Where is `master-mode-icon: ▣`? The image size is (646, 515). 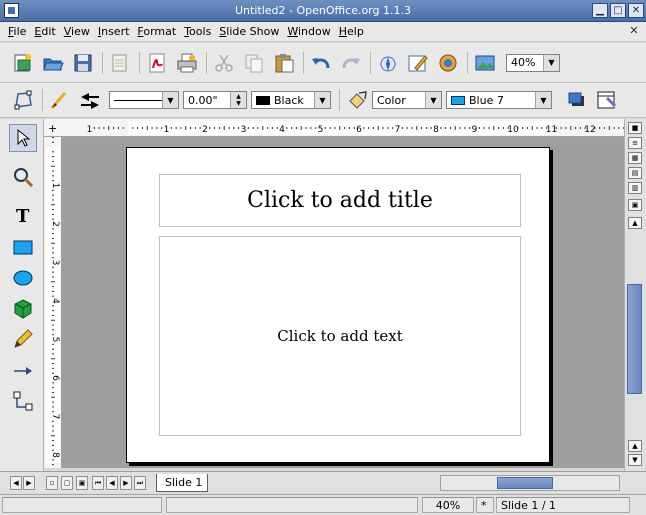
master-mode-icon: ▣ is located at coordinates (82, 483).